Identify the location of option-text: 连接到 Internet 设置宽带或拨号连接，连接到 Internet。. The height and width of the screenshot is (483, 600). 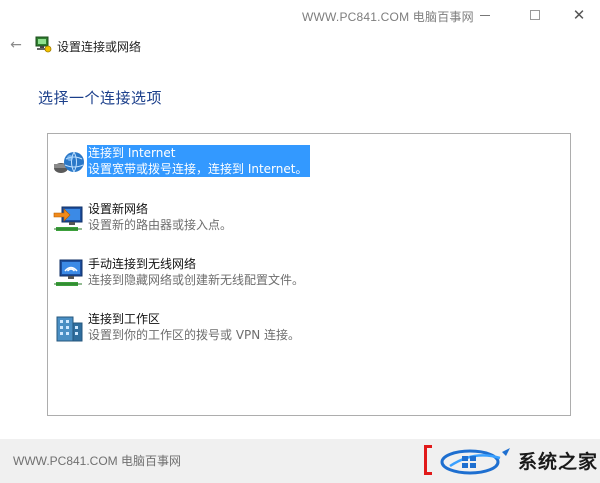
(199, 161).